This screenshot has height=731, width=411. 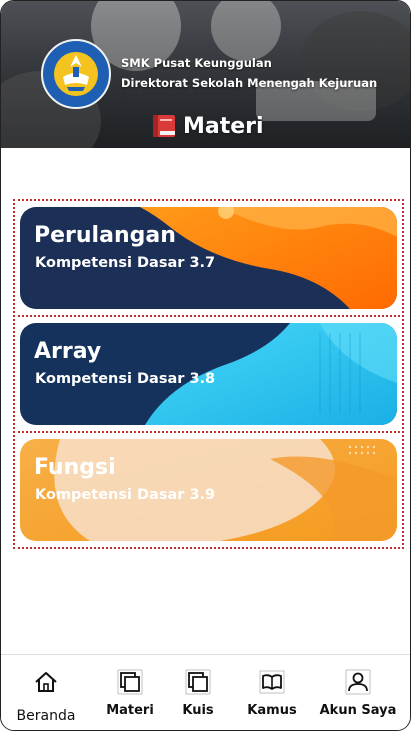 What do you see at coordinates (249, 83) in the screenshot?
I see `org-line-2: Direktorat Sekolah Menengah Kejuruan` at bounding box center [249, 83].